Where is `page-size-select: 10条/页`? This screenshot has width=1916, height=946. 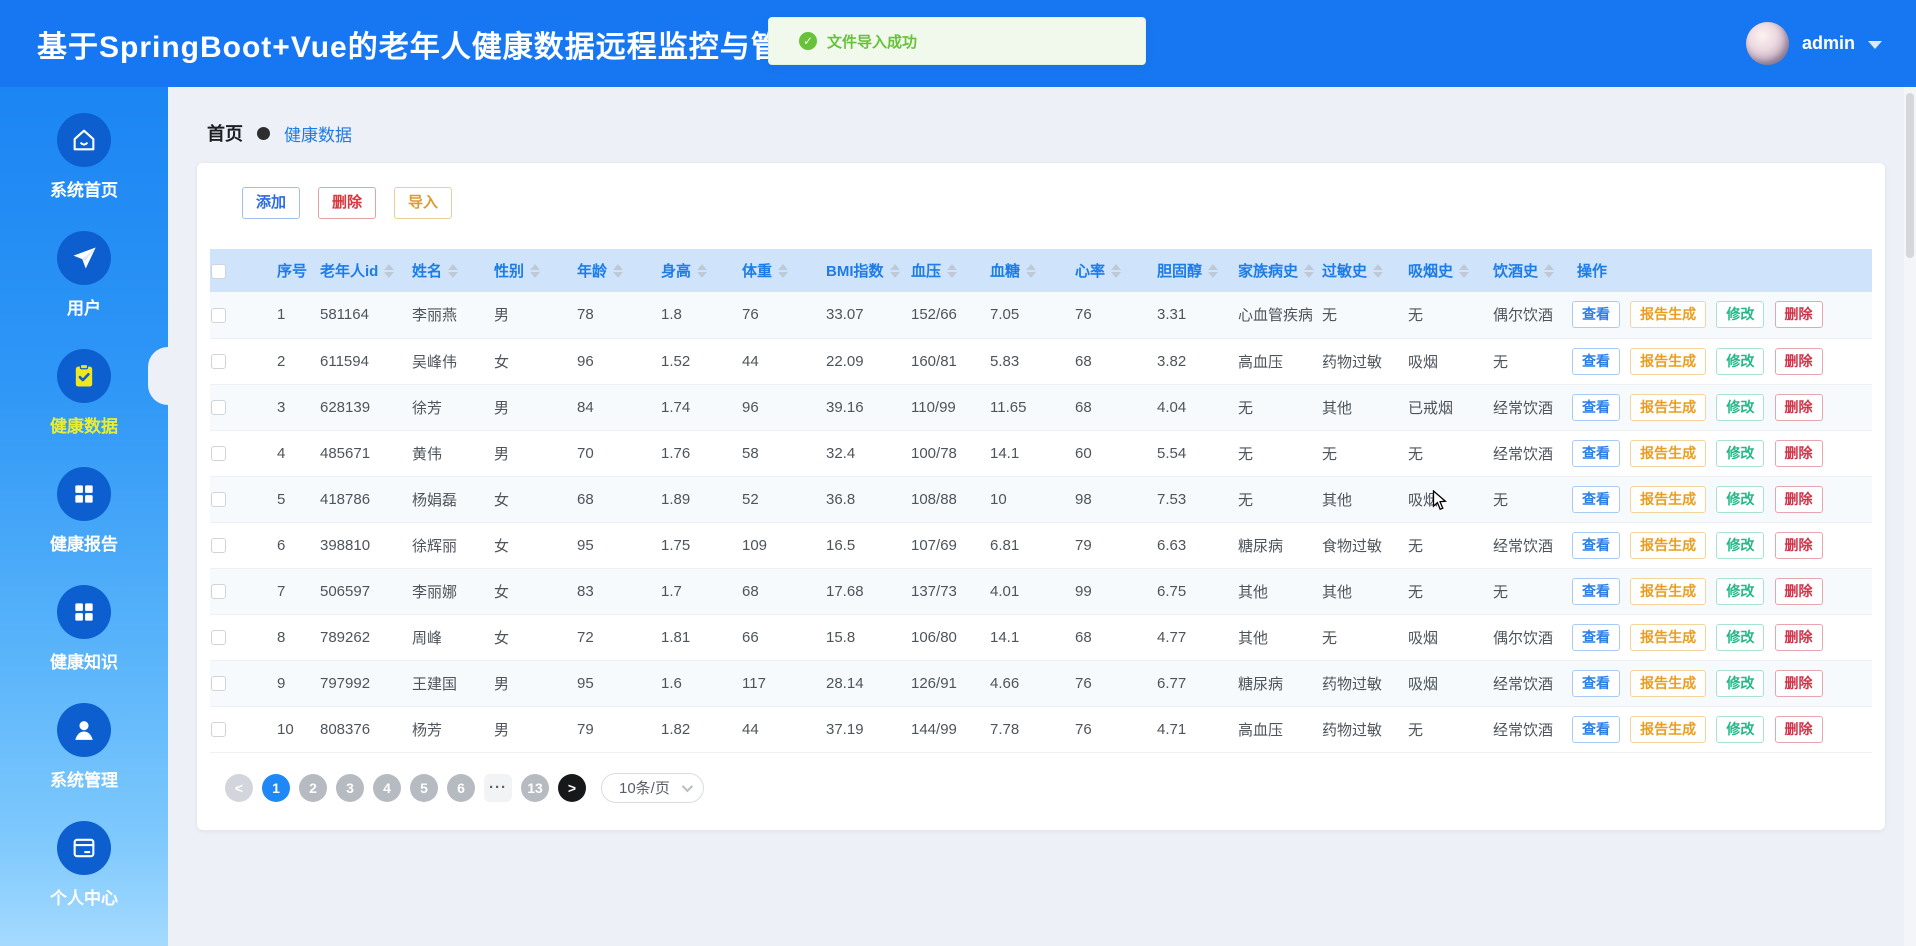
page-size-select: 10条/页 is located at coordinates (652, 787).